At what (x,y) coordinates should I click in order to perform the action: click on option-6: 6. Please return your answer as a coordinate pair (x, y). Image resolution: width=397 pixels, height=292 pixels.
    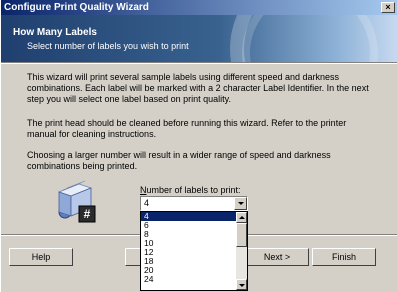
    Looking at the image, I should click on (188, 225).